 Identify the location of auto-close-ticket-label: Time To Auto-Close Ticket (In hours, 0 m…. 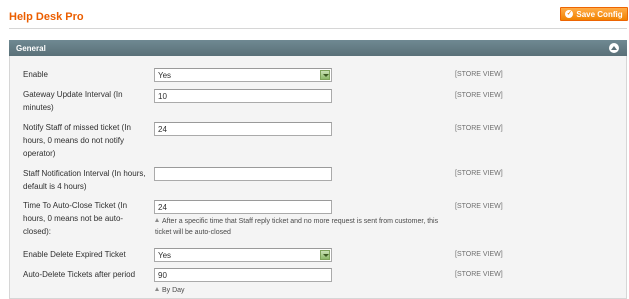
(75, 218).